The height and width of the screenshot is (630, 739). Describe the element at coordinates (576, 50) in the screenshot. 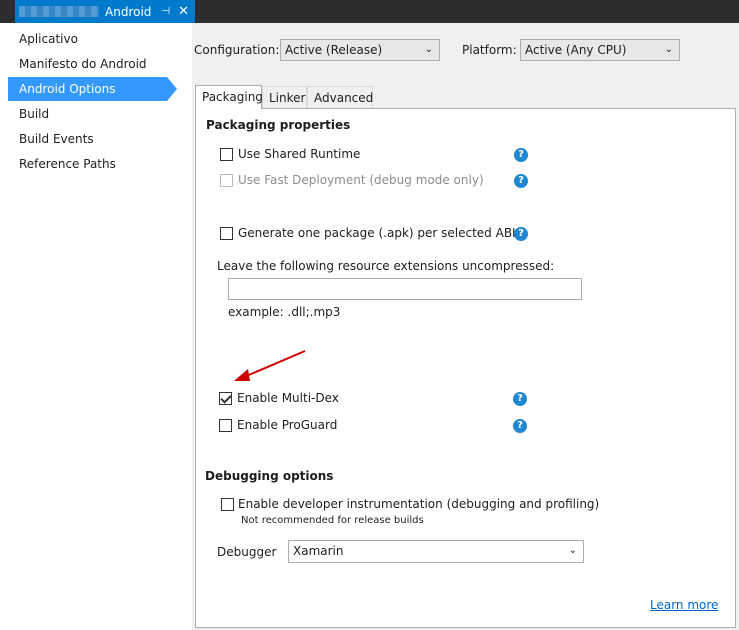

I see `platform-value: Active (Any CPU)` at that location.